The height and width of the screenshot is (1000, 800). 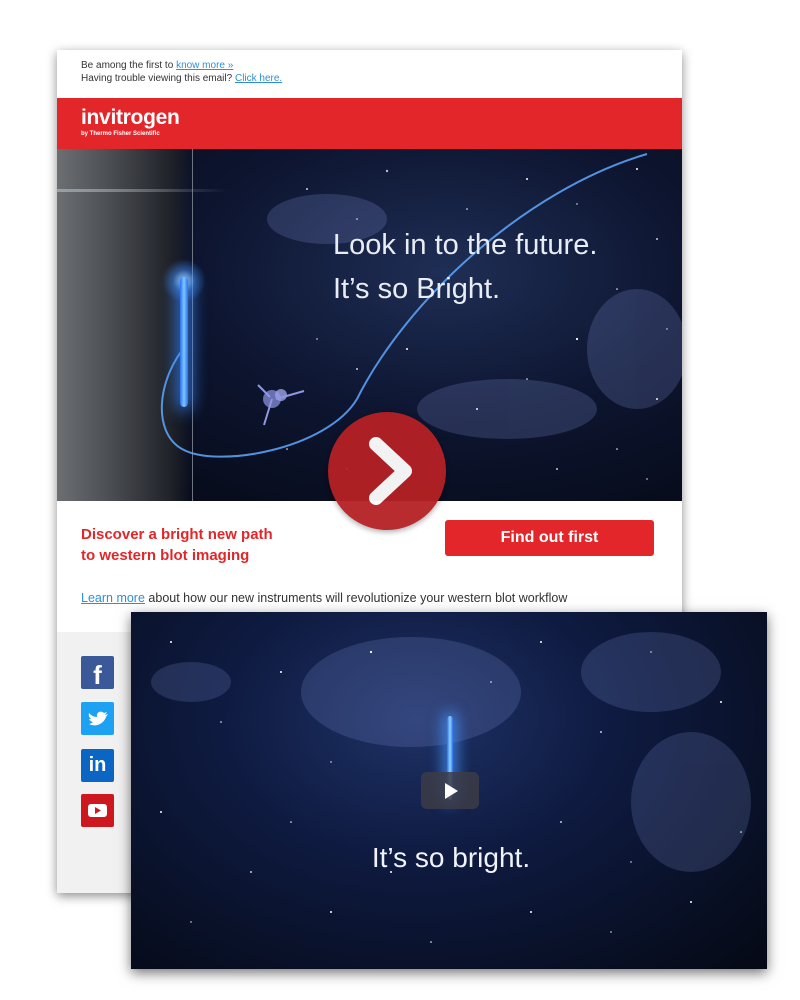 What do you see at coordinates (451, 857) in the screenshot?
I see `video-caption: It’s so bright.` at bounding box center [451, 857].